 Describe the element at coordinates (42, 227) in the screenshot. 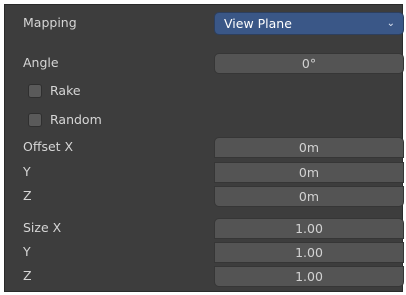

I see `size-x-label: Size X` at that location.